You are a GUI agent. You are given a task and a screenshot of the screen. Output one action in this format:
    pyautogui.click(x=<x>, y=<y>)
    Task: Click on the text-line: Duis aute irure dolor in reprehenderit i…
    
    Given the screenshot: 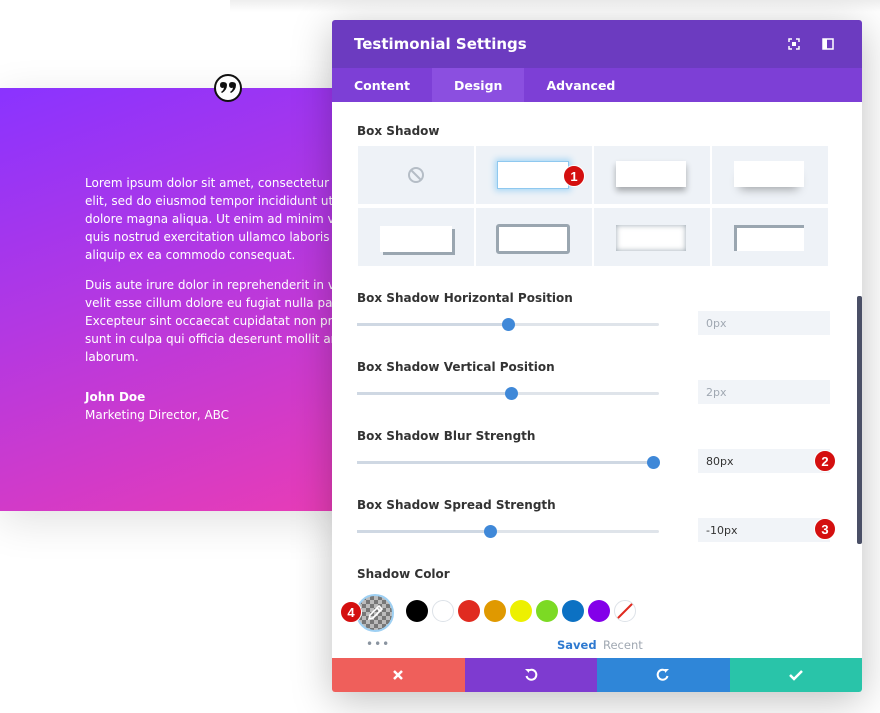 What is the action you would take?
    pyautogui.click(x=215, y=285)
    